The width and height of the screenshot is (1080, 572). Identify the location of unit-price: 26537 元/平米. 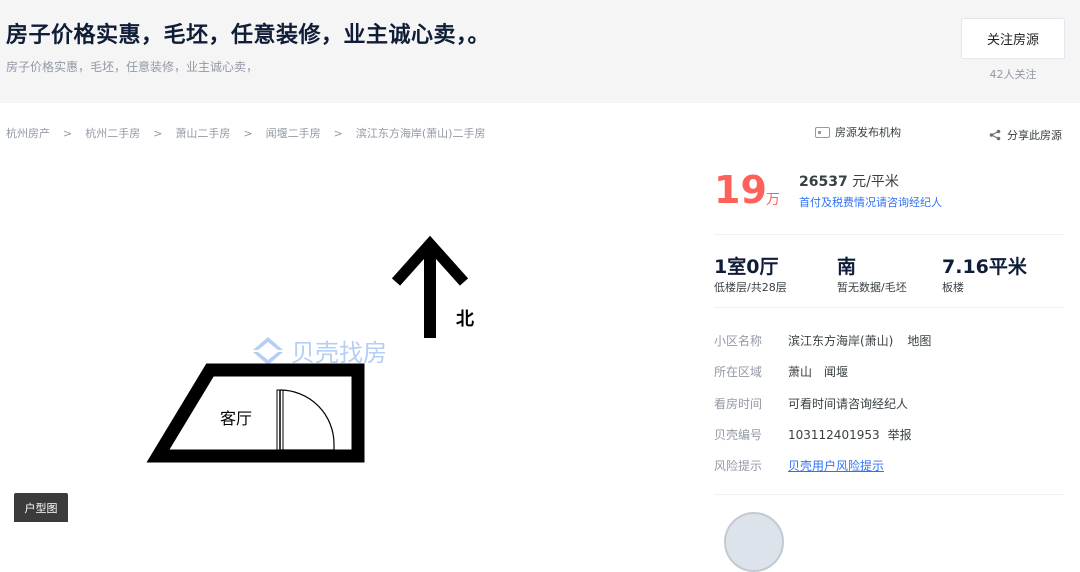
(849, 181).